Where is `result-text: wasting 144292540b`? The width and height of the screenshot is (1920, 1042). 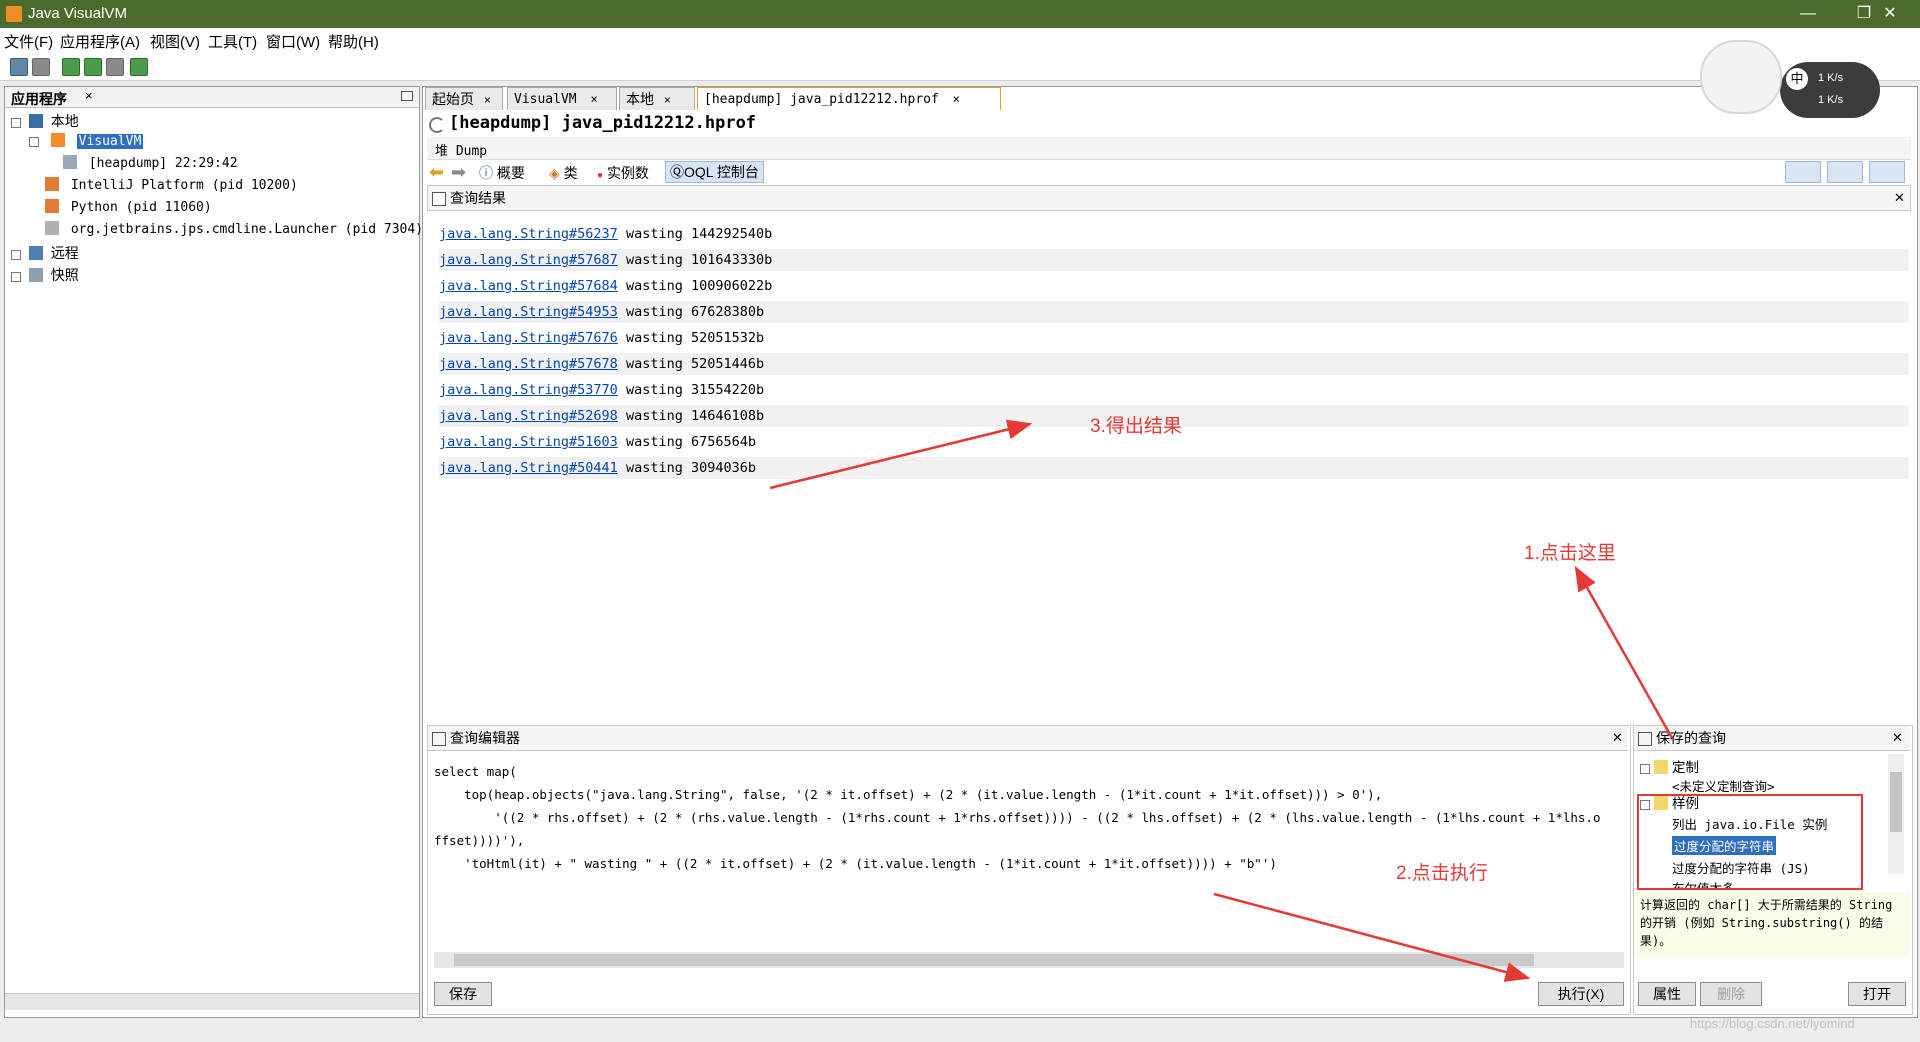
result-text: wasting 144292540b is located at coordinates (699, 234).